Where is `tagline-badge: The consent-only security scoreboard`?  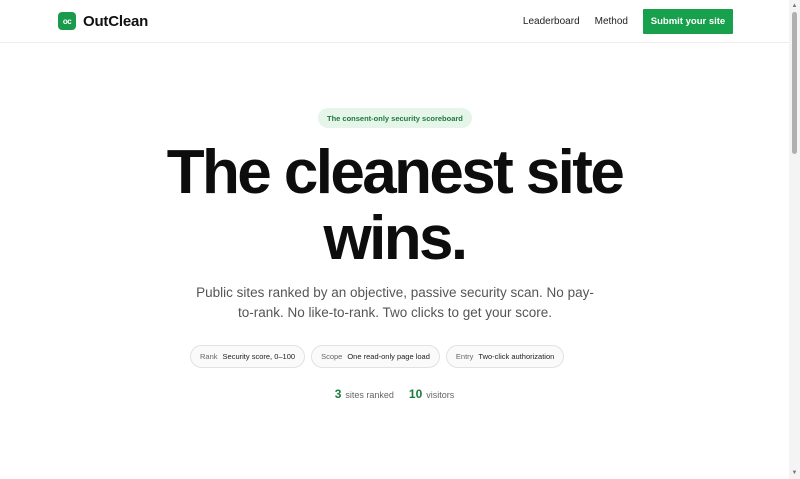
tagline-badge: The consent-only security scoreboard is located at coordinates (395, 118).